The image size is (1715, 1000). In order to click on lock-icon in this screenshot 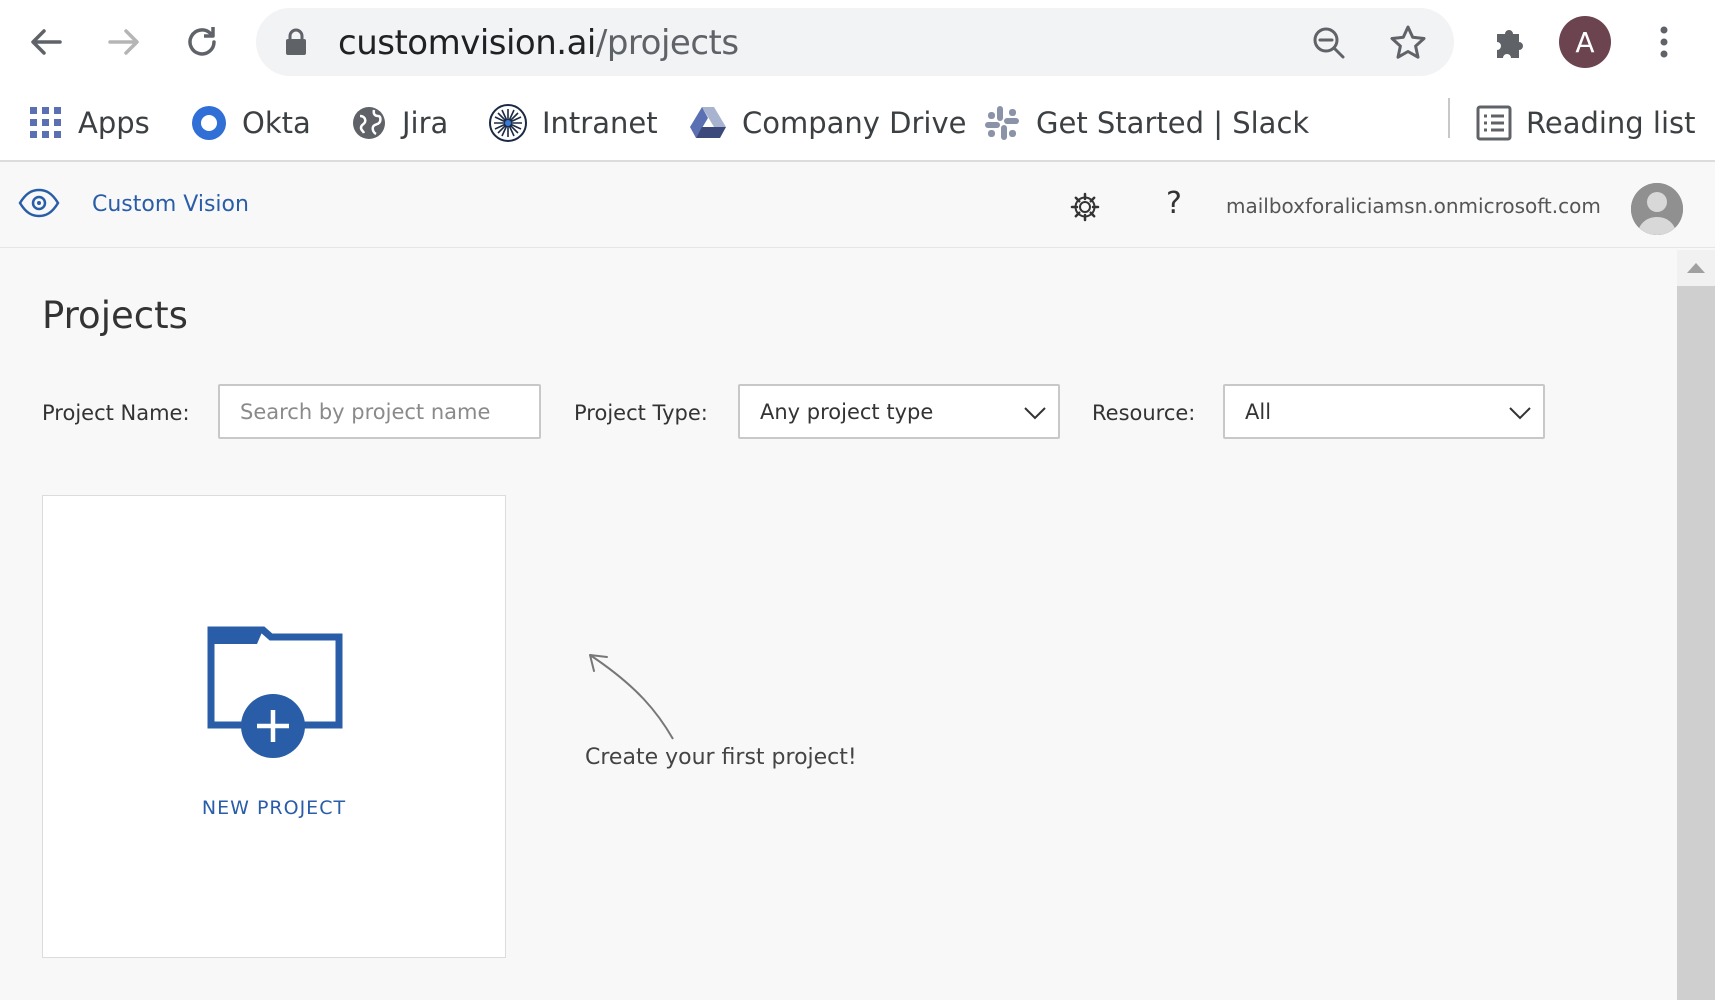, I will do `click(296, 41)`.